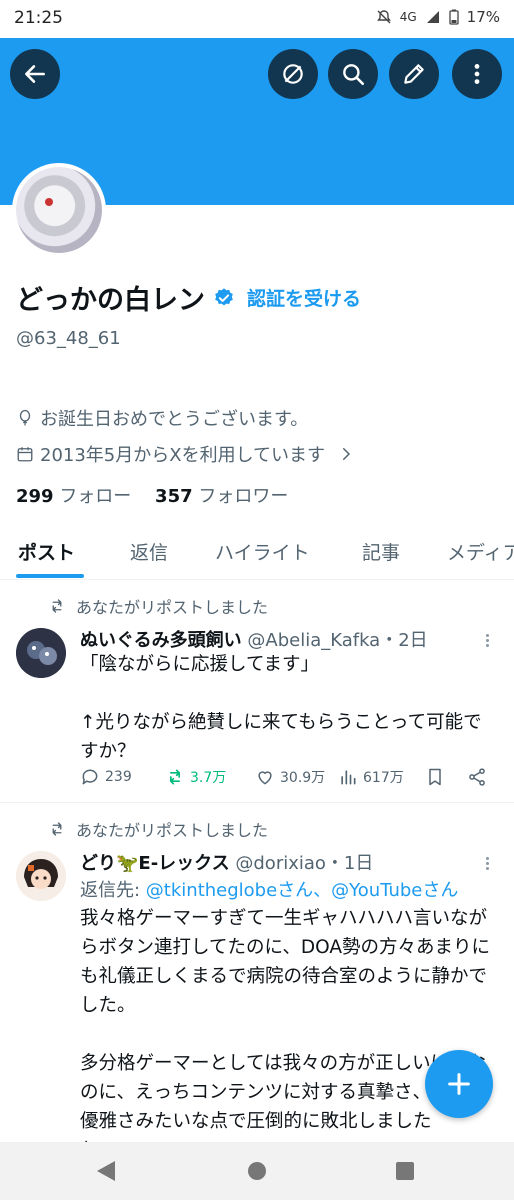 This screenshot has width=514, height=1200. What do you see at coordinates (90, 777) in the screenshot?
I see `reply-icon` at bounding box center [90, 777].